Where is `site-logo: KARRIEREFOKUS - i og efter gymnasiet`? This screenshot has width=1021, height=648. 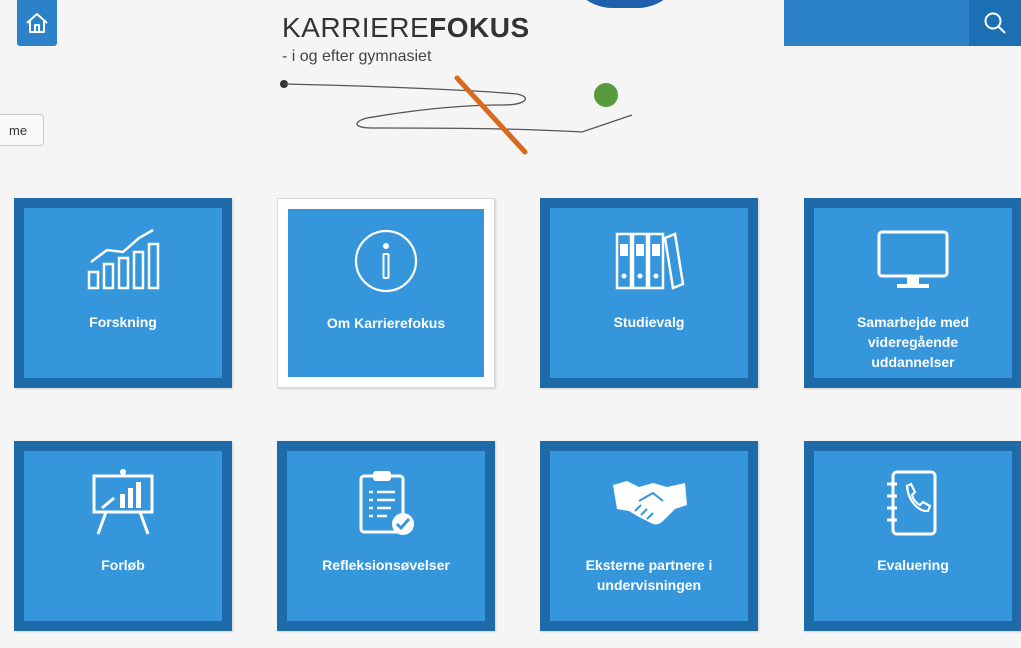 site-logo: KARRIEREFOKUS - i og efter gymnasiet is located at coordinates (406, 40).